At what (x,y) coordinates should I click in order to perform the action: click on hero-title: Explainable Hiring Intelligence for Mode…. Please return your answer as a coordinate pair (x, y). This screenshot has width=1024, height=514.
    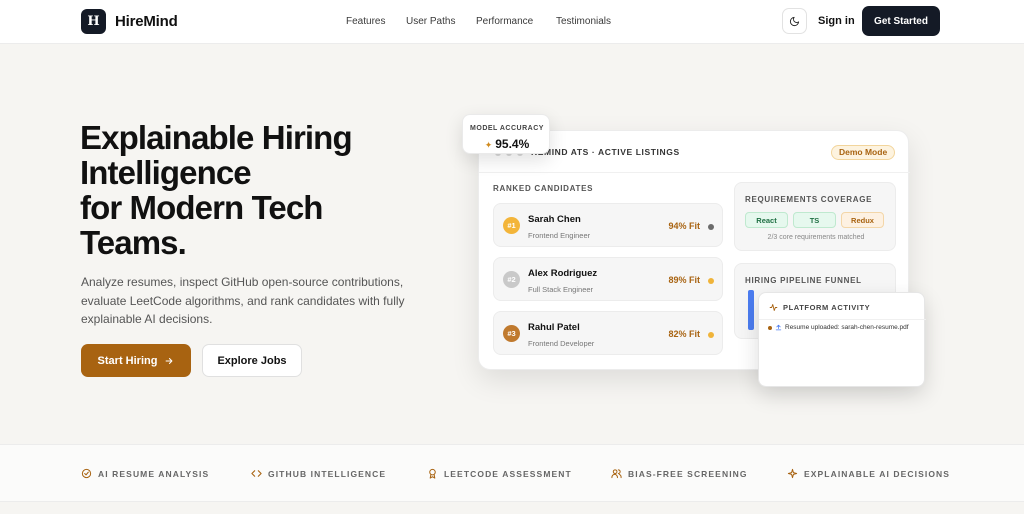
    Looking at the image, I should click on (260, 190).